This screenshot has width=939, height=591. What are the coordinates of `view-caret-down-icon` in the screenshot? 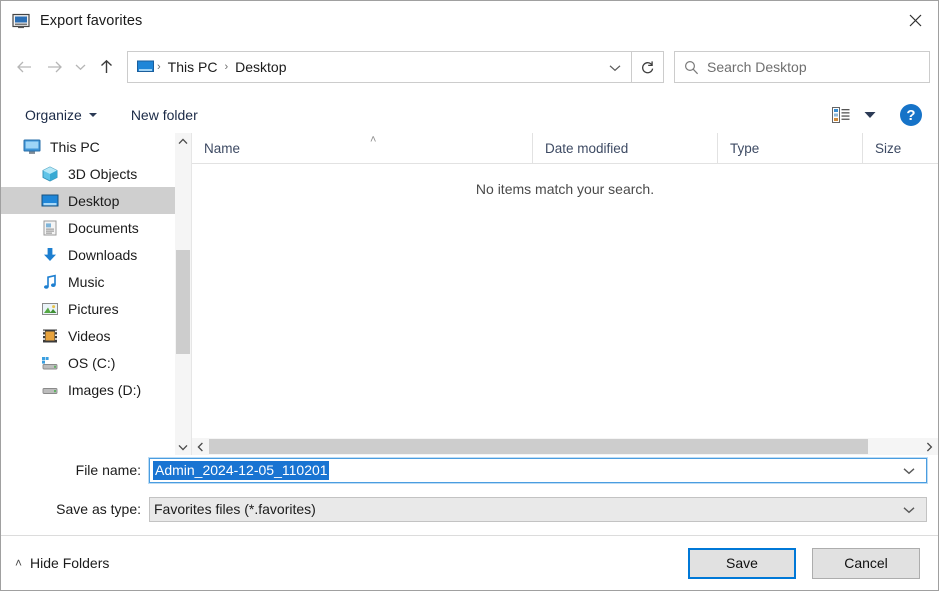 It's located at (870, 115).